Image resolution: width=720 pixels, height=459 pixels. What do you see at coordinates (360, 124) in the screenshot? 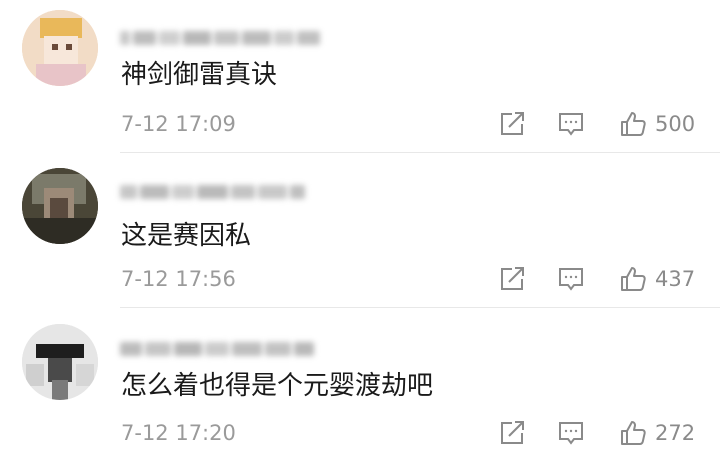
I see `comment-meta: 7-12 17:09 500` at bounding box center [360, 124].